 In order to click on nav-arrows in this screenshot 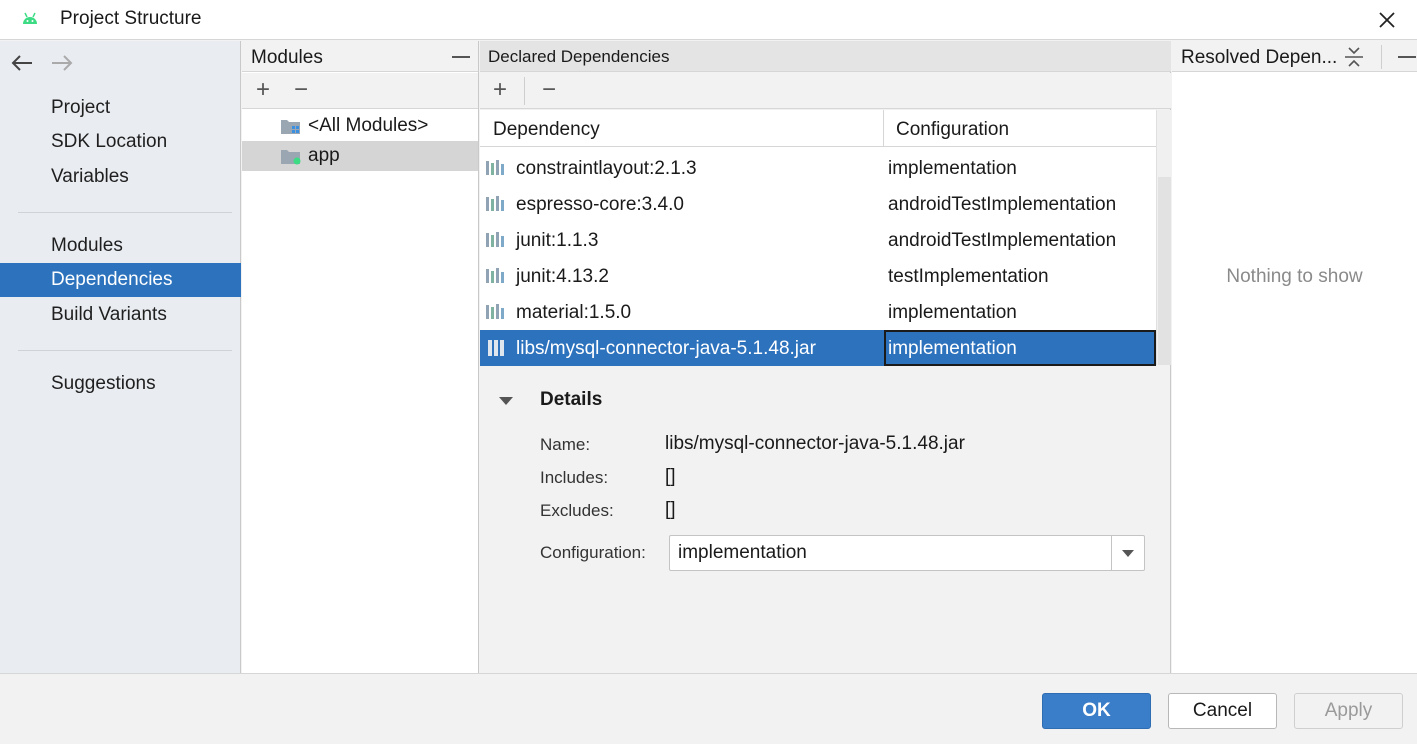, I will do `click(50, 63)`.